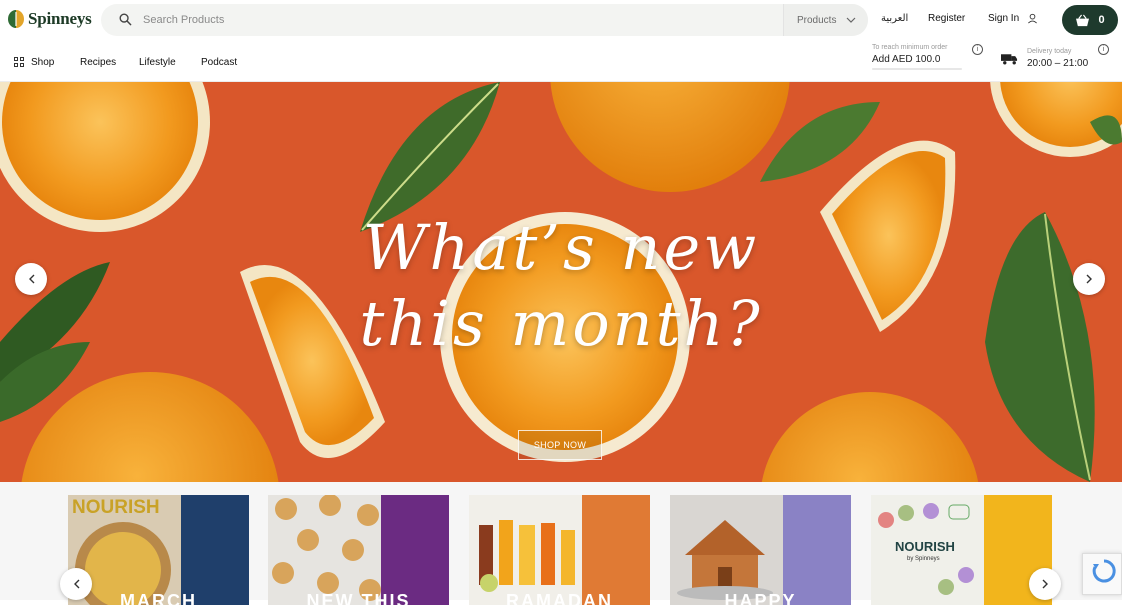 The image size is (1122, 605). What do you see at coordinates (125, 19) in the screenshot?
I see `search-icon` at bounding box center [125, 19].